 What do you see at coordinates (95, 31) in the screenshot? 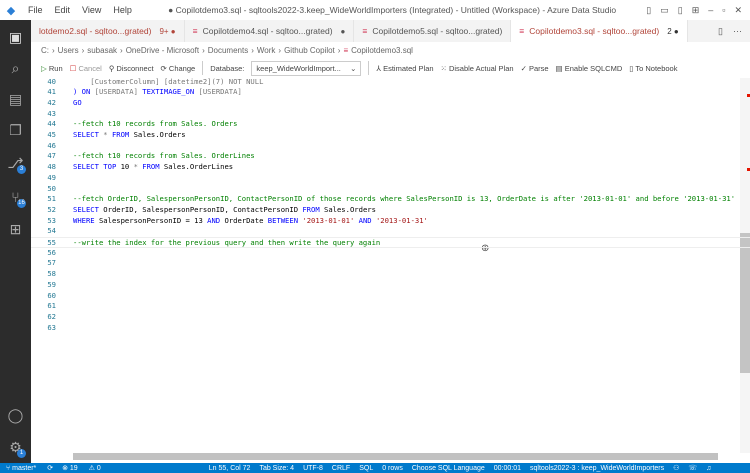
I see `tab-label: lotdemo2.sql - sqltoo...grated)` at bounding box center [95, 31].